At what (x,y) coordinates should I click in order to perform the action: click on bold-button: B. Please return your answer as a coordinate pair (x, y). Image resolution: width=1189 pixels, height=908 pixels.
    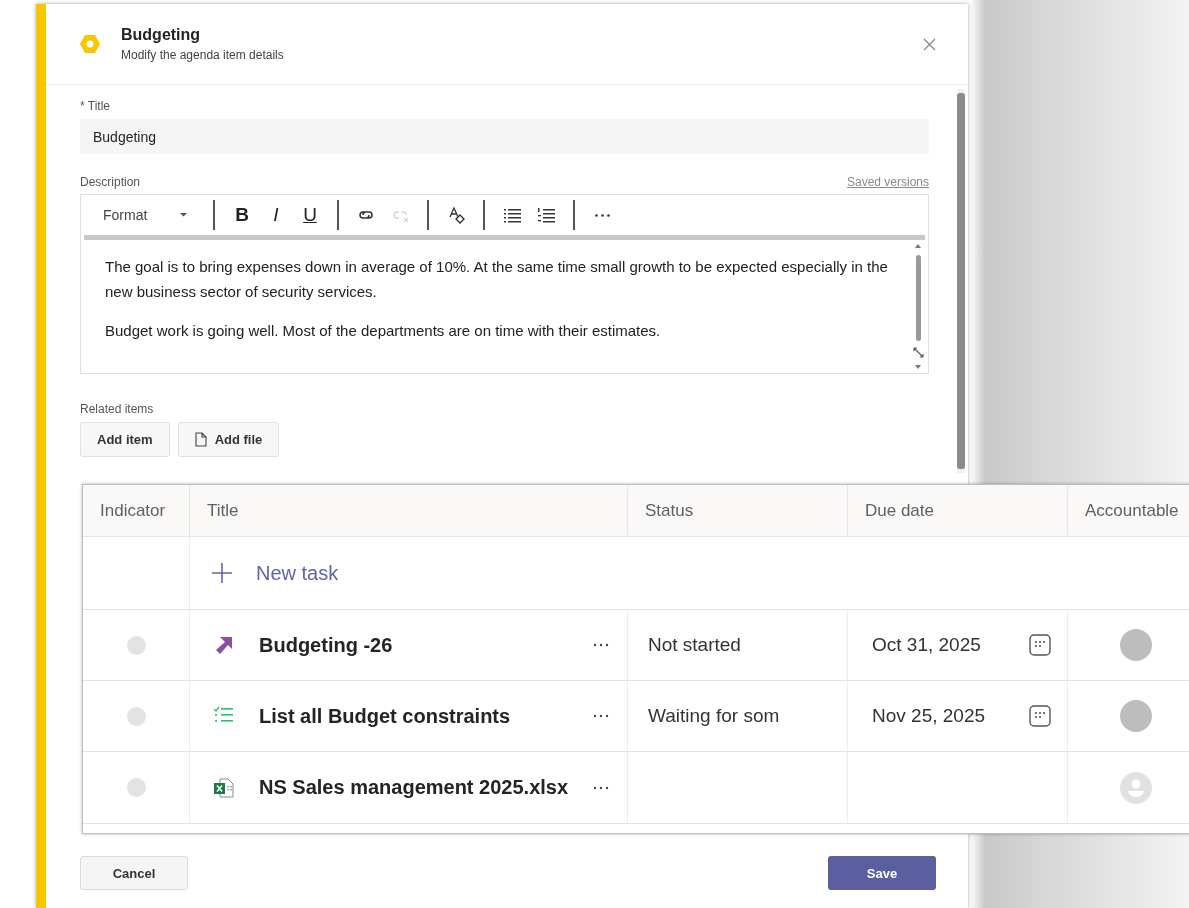
    Looking at the image, I should click on (242, 215).